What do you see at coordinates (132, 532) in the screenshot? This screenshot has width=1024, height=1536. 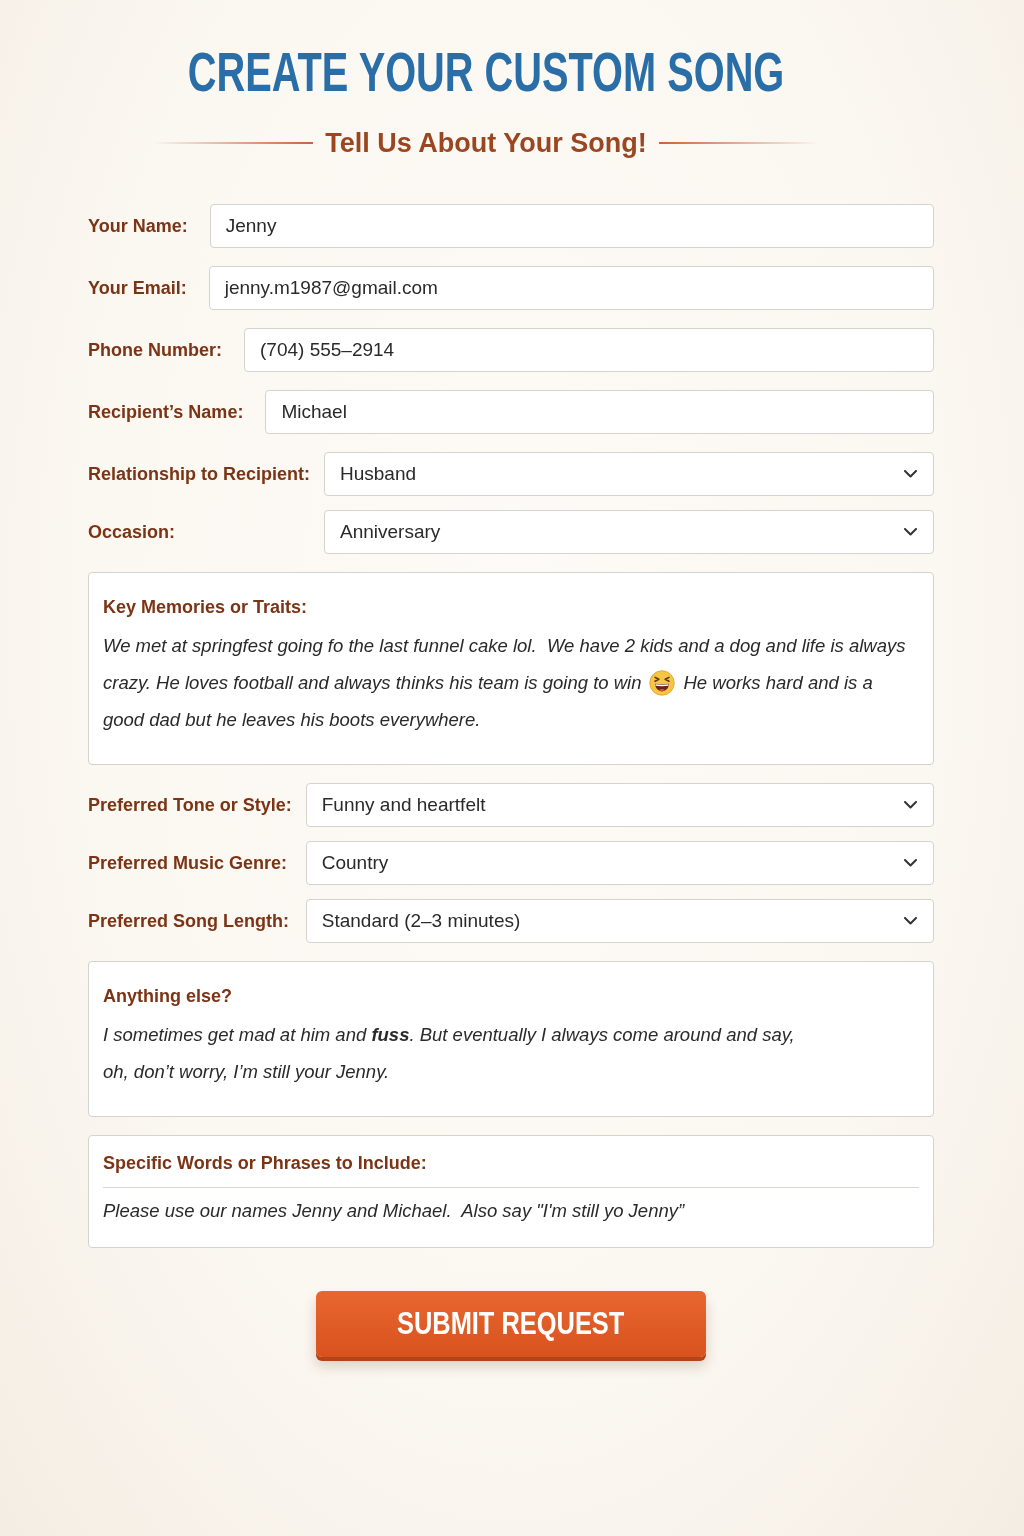 I see `field-label: Occasion:` at bounding box center [132, 532].